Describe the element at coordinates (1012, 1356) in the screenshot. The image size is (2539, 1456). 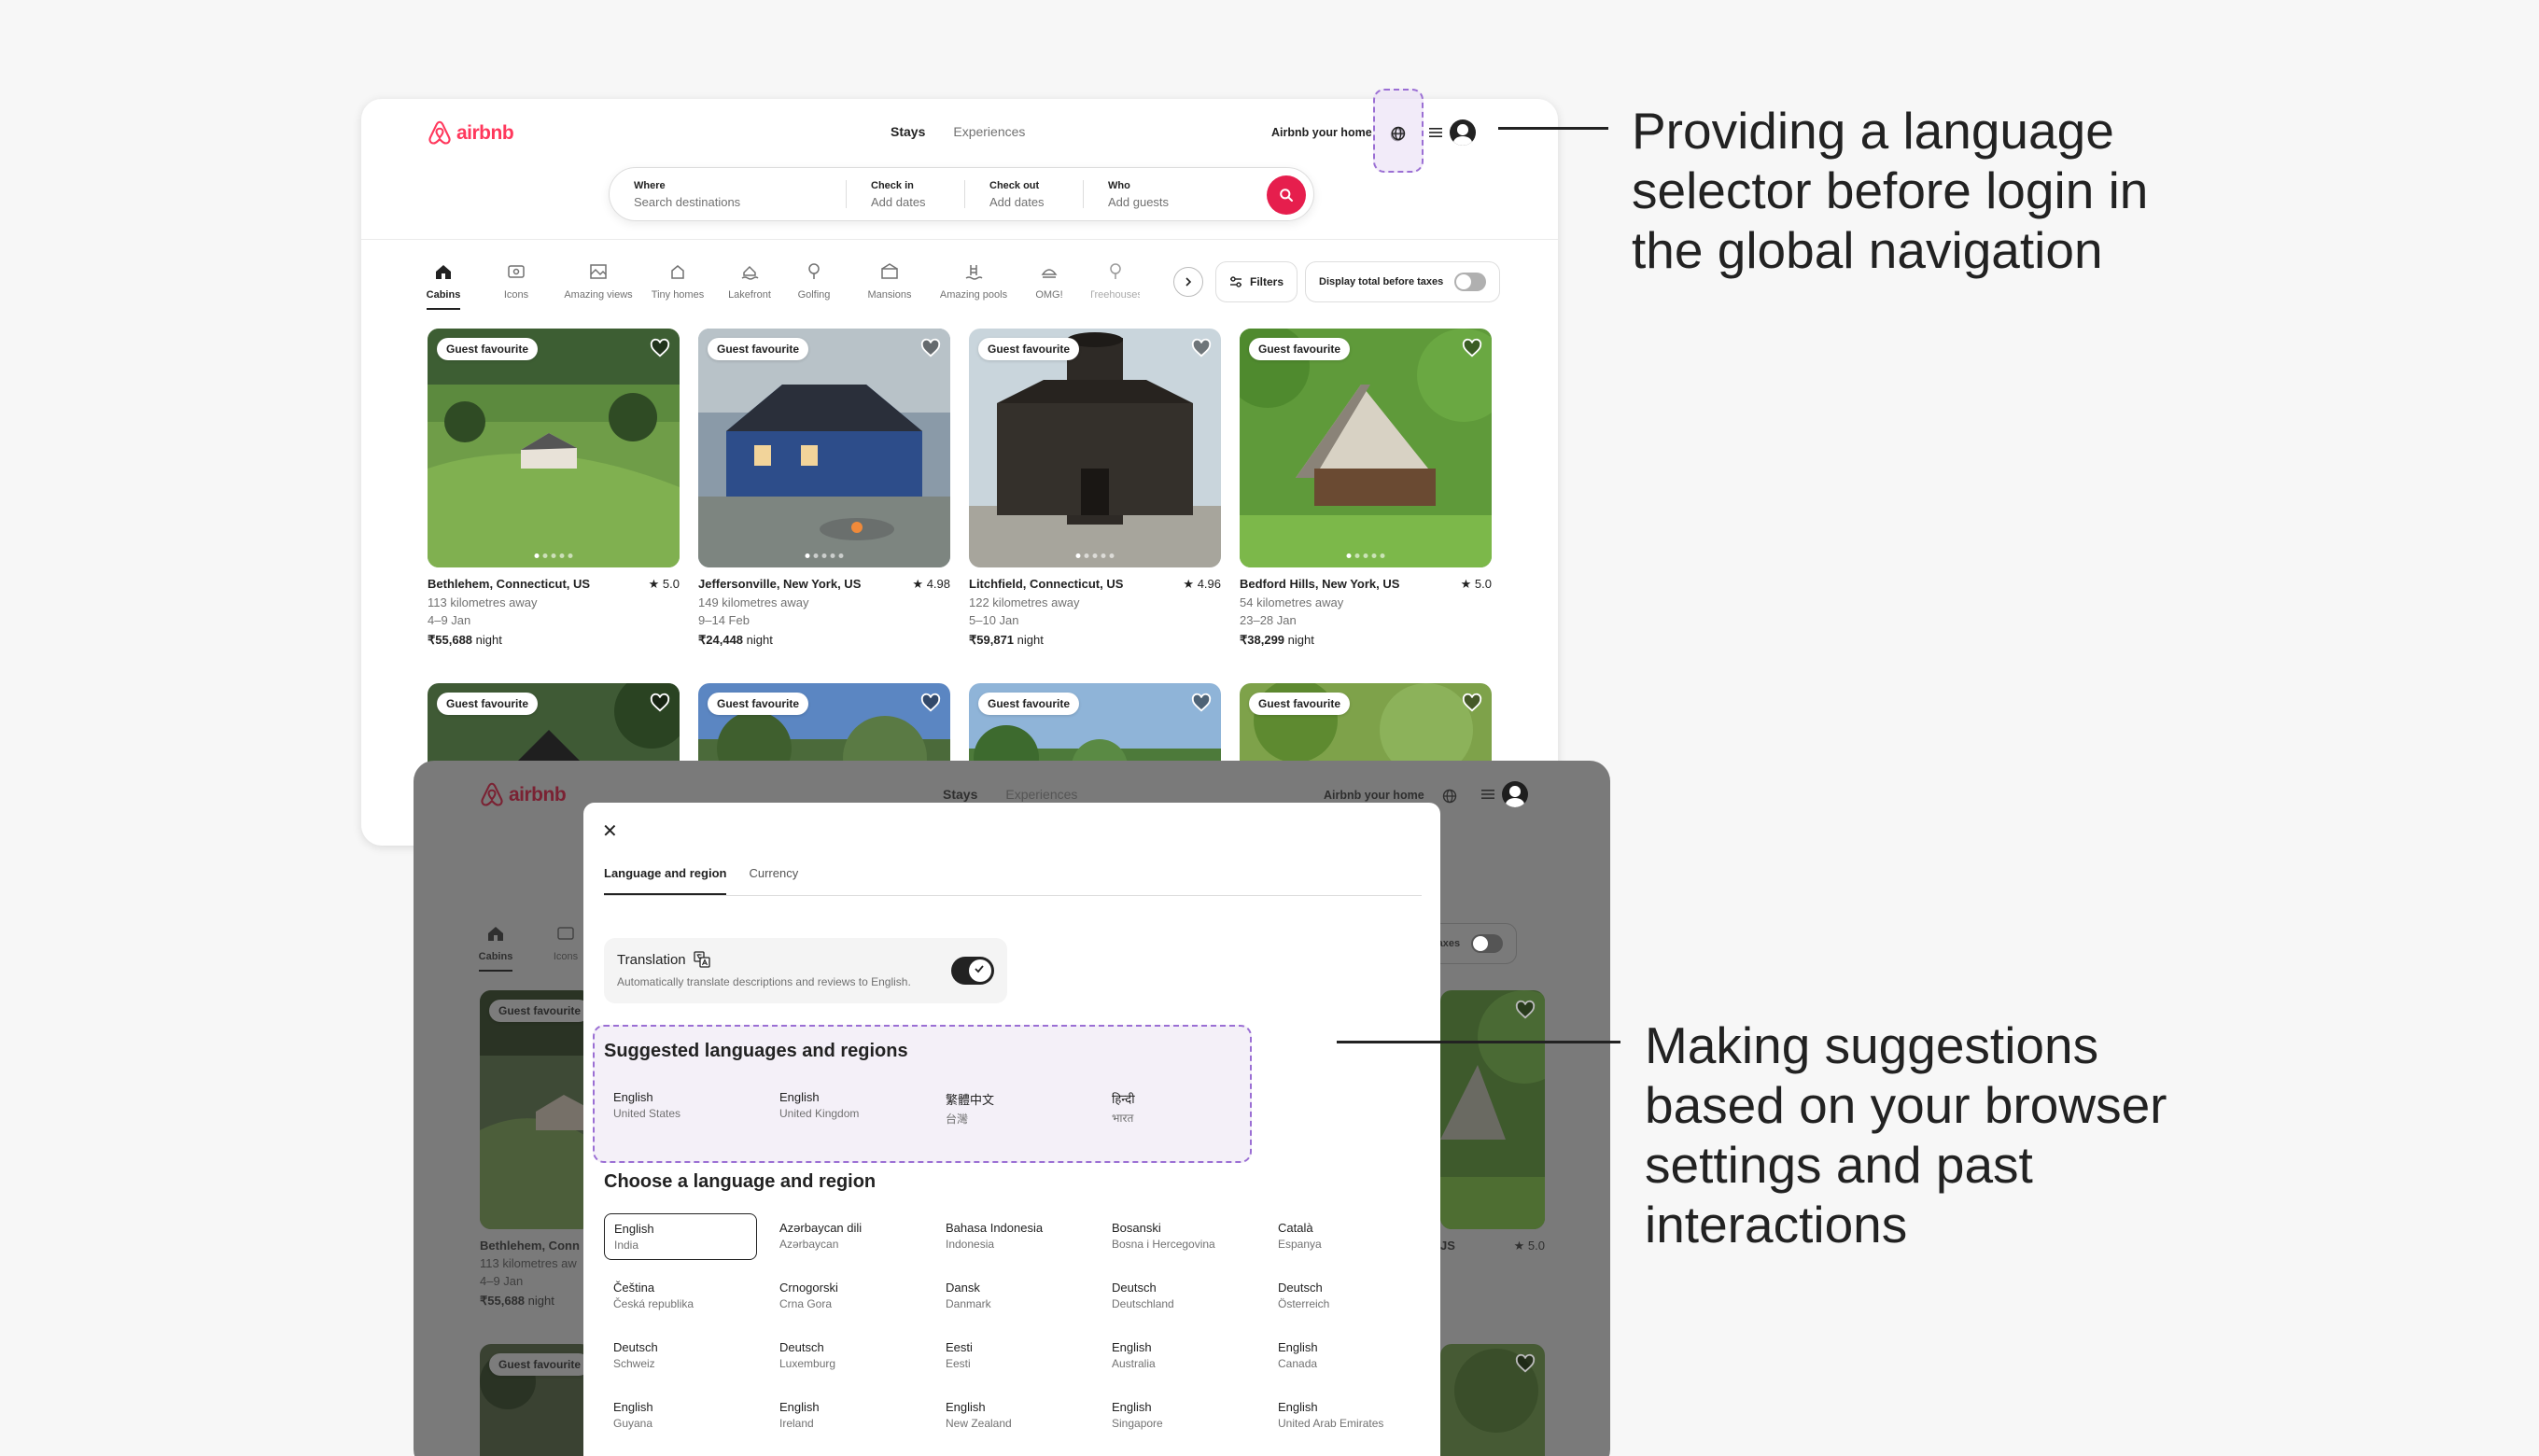
I see `language-option: Eesti Eesti` at that location.